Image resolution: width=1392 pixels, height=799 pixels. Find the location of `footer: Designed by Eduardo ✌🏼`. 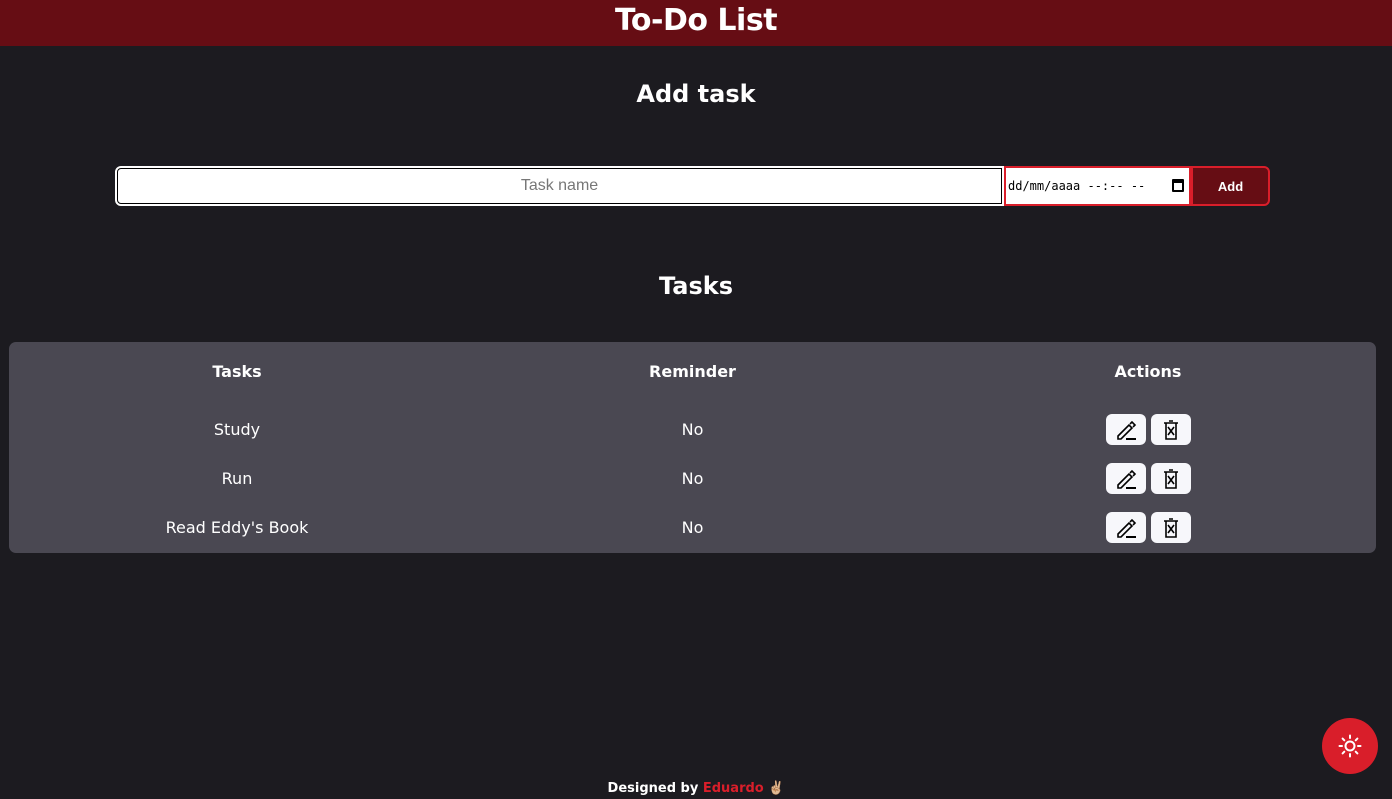

footer: Designed by Eduardo ✌🏼 is located at coordinates (696, 788).